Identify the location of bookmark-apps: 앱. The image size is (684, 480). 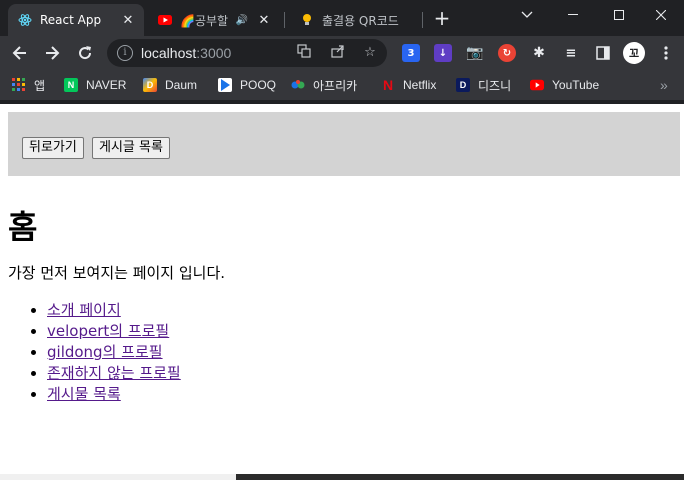
(28, 85).